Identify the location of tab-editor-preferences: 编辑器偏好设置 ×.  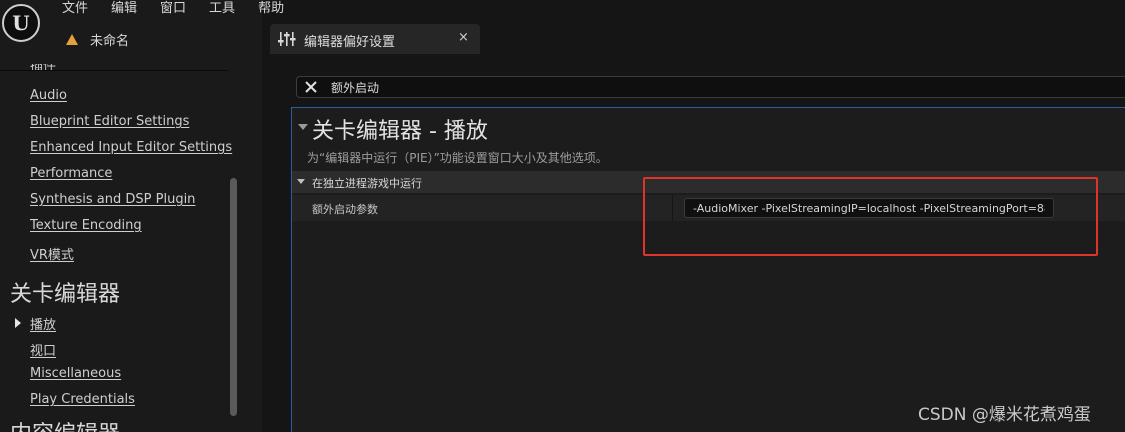
(375, 39).